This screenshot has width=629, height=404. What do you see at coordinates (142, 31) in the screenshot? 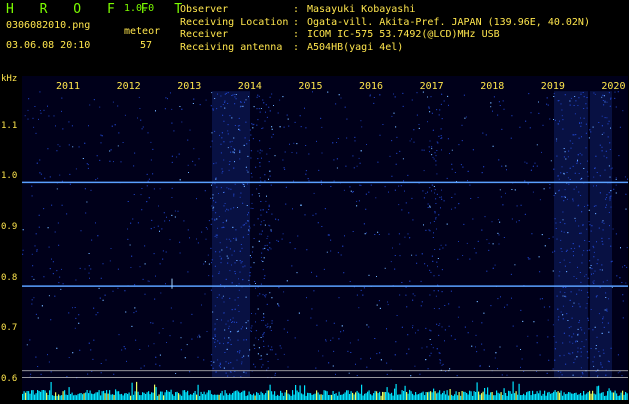
I see `meteor-label: meteor` at bounding box center [142, 31].